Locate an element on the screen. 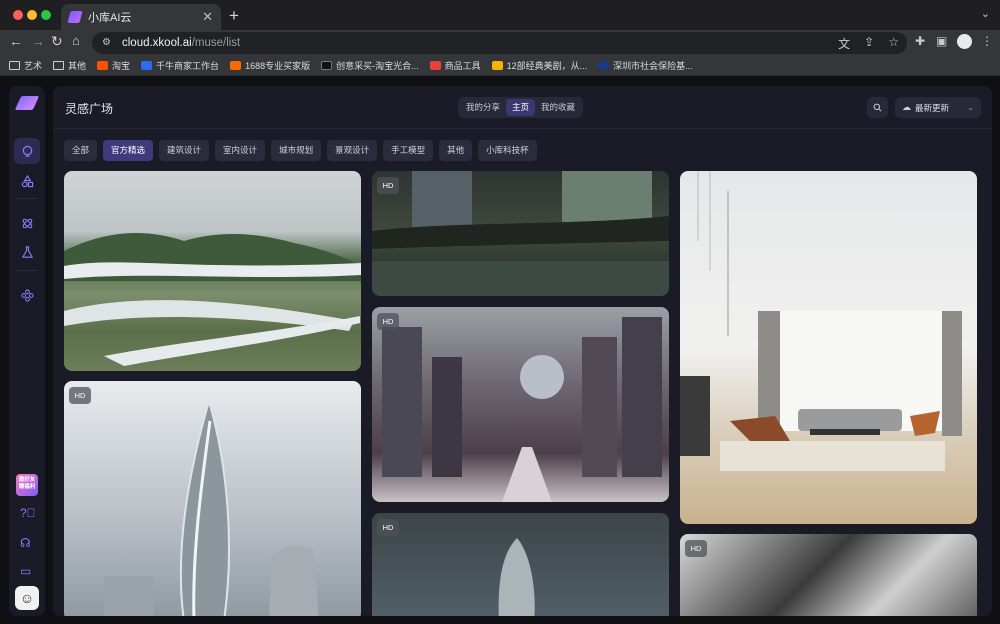 The image size is (1000, 624). shapes-nav-icon is located at coordinates (27, 181).